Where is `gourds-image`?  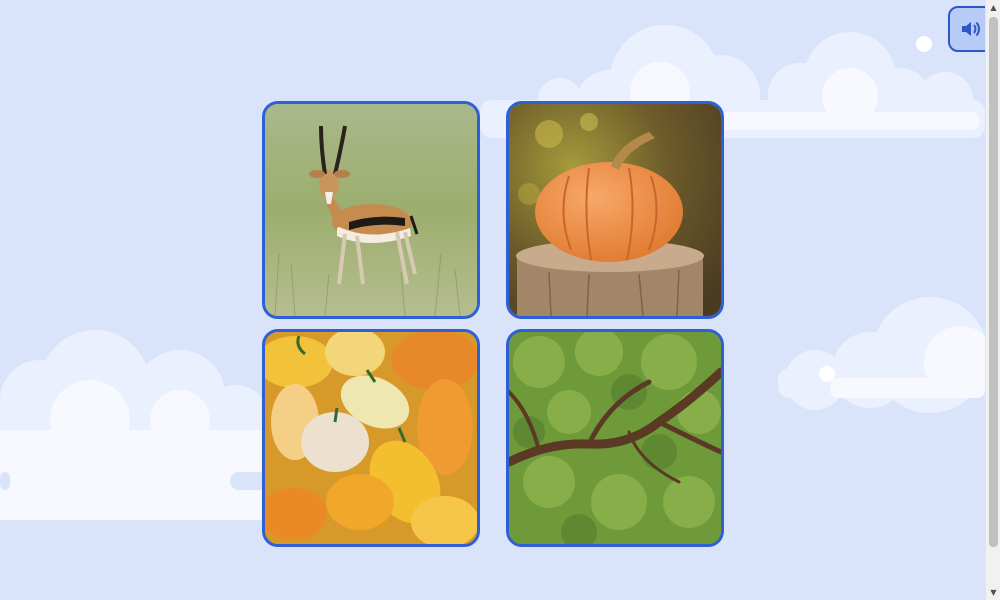 gourds-image is located at coordinates (371, 438).